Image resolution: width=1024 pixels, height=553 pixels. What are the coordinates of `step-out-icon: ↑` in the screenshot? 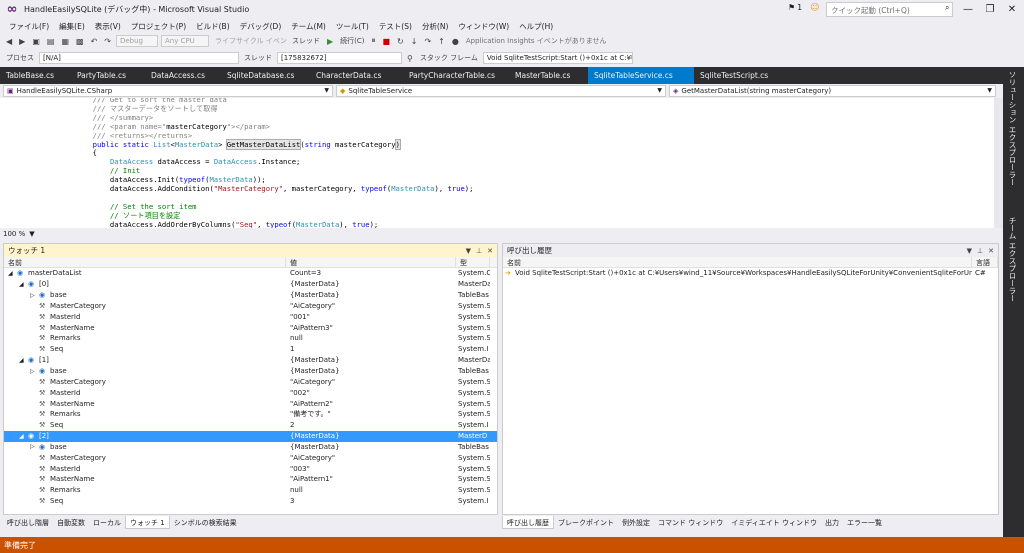 It's located at (441, 41).